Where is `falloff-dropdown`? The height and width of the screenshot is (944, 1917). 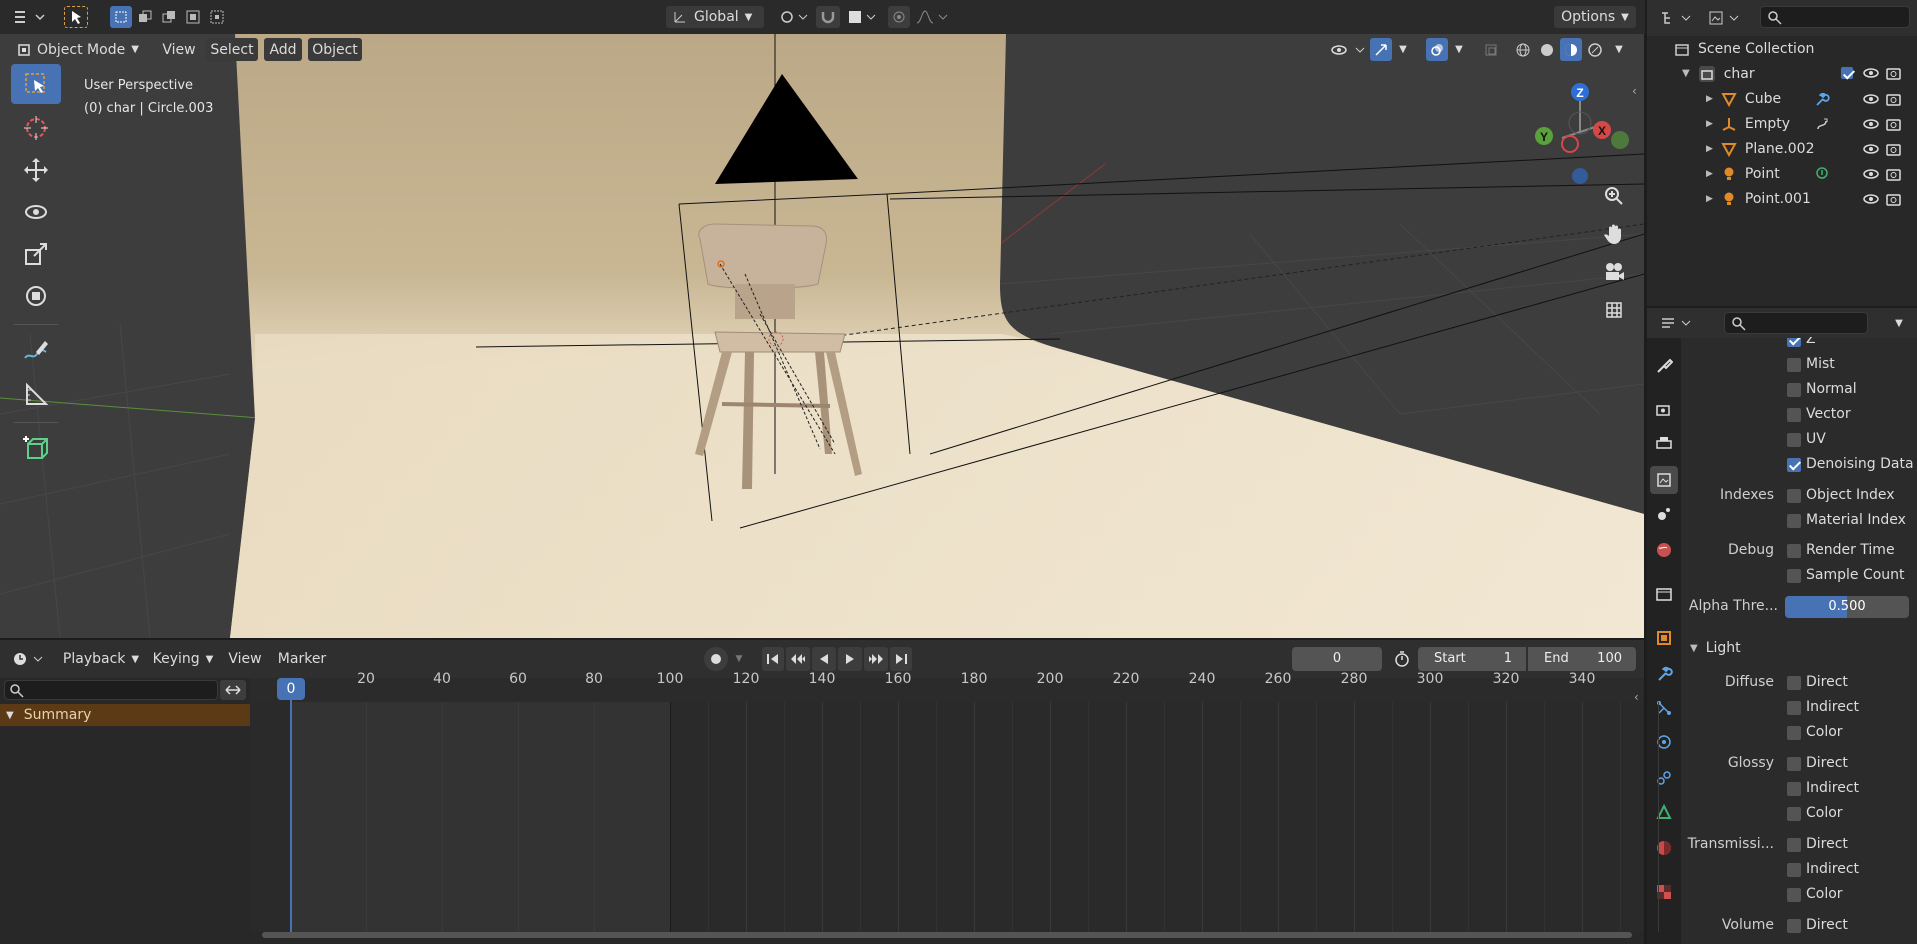 falloff-dropdown is located at coordinates (932, 17).